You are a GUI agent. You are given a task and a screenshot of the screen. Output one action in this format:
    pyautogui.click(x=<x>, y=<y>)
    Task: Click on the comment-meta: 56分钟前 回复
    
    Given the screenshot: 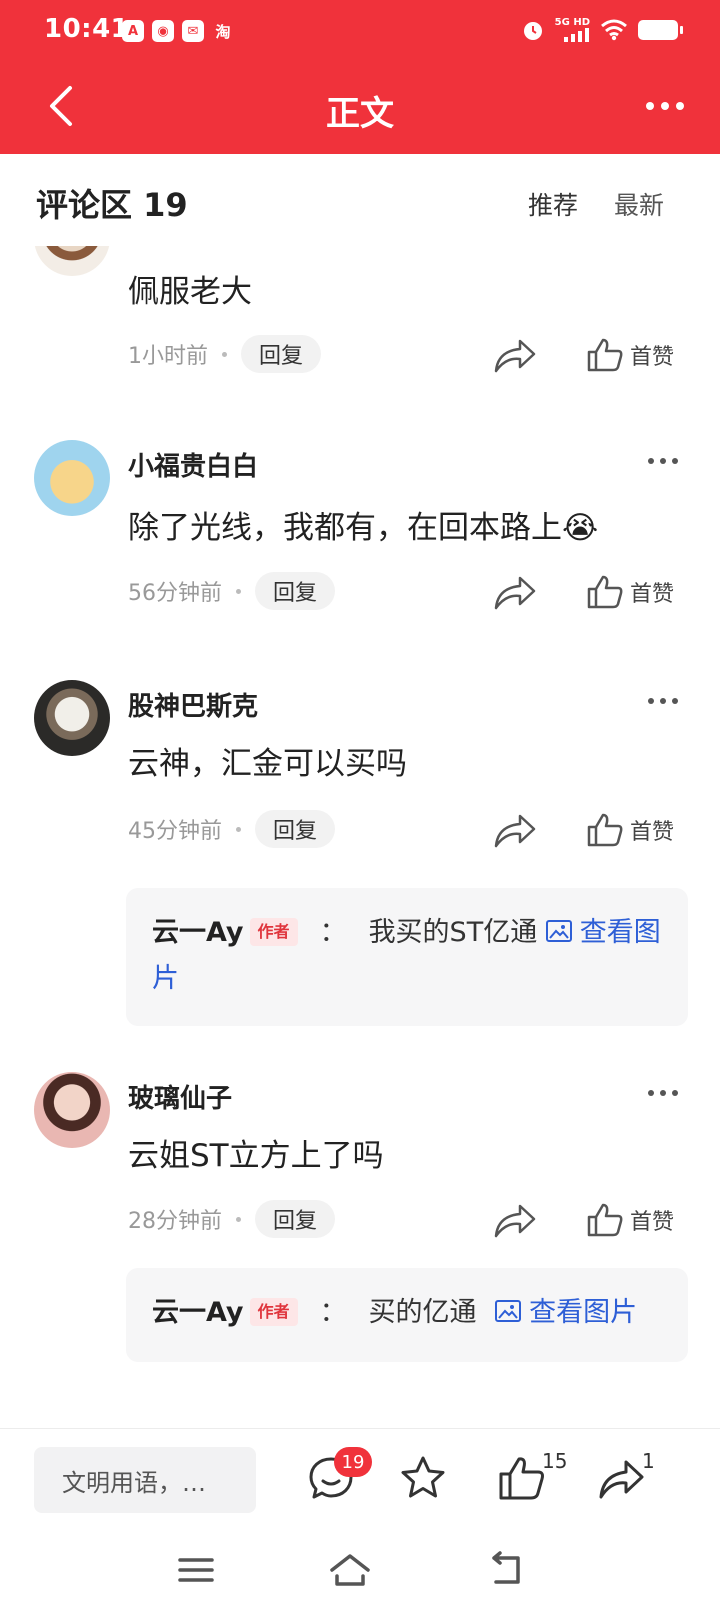 What is the action you would take?
    pyautogui.click(x=232, y=591)
    